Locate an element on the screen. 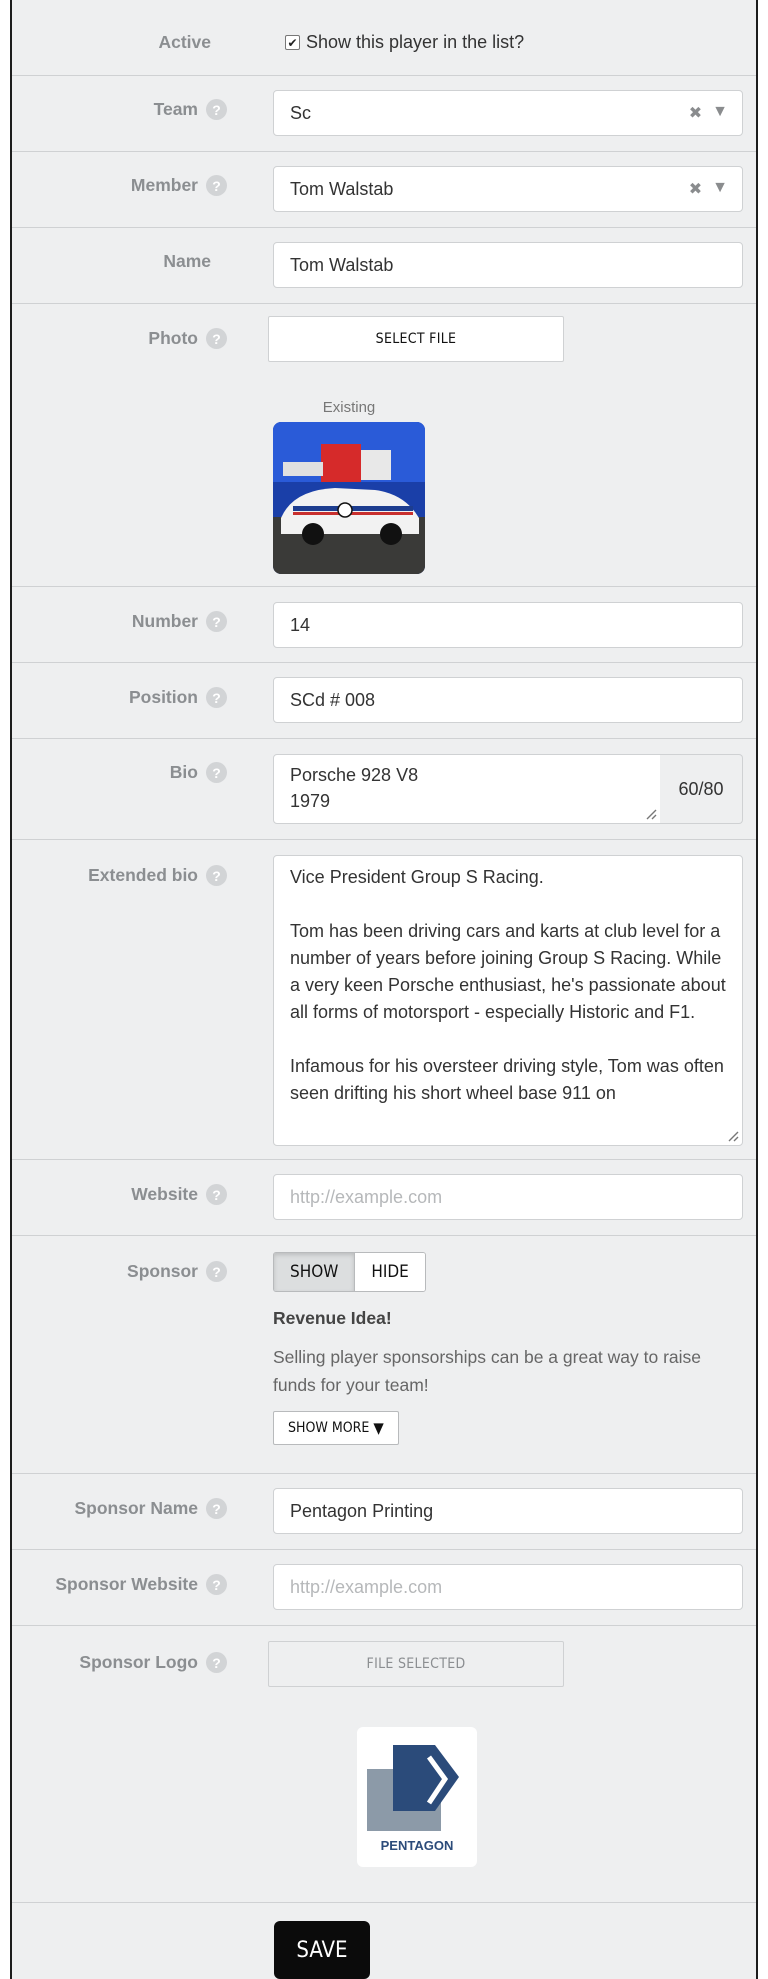 This screenshot has height=1979, width=768. sponsor-toggle: SHOW HIDE is located at coordinates (349, 1272).